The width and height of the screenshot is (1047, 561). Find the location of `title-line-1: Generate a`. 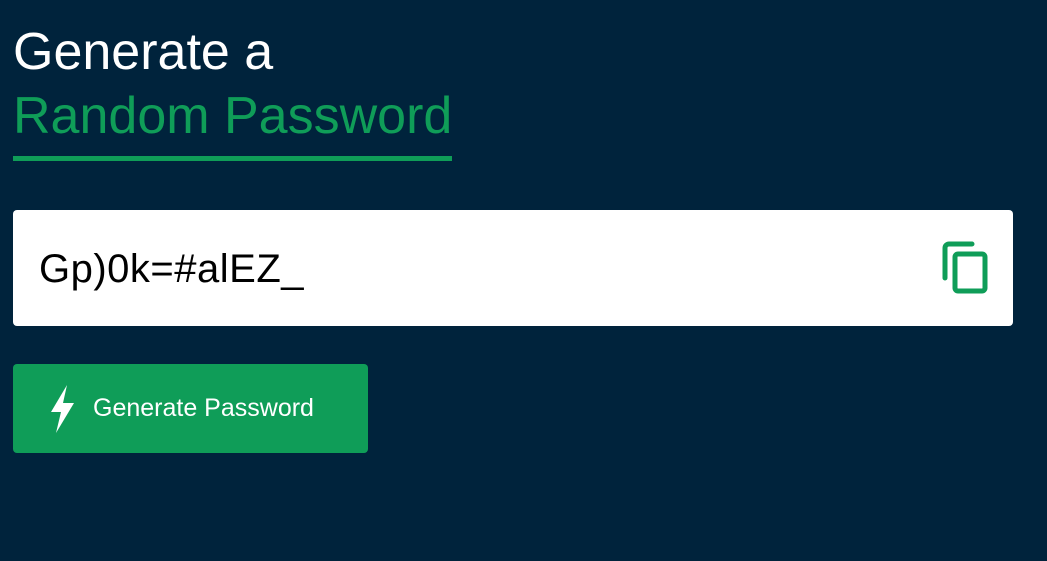

title-line-1: Generate a is located at coordinates (143, 52).